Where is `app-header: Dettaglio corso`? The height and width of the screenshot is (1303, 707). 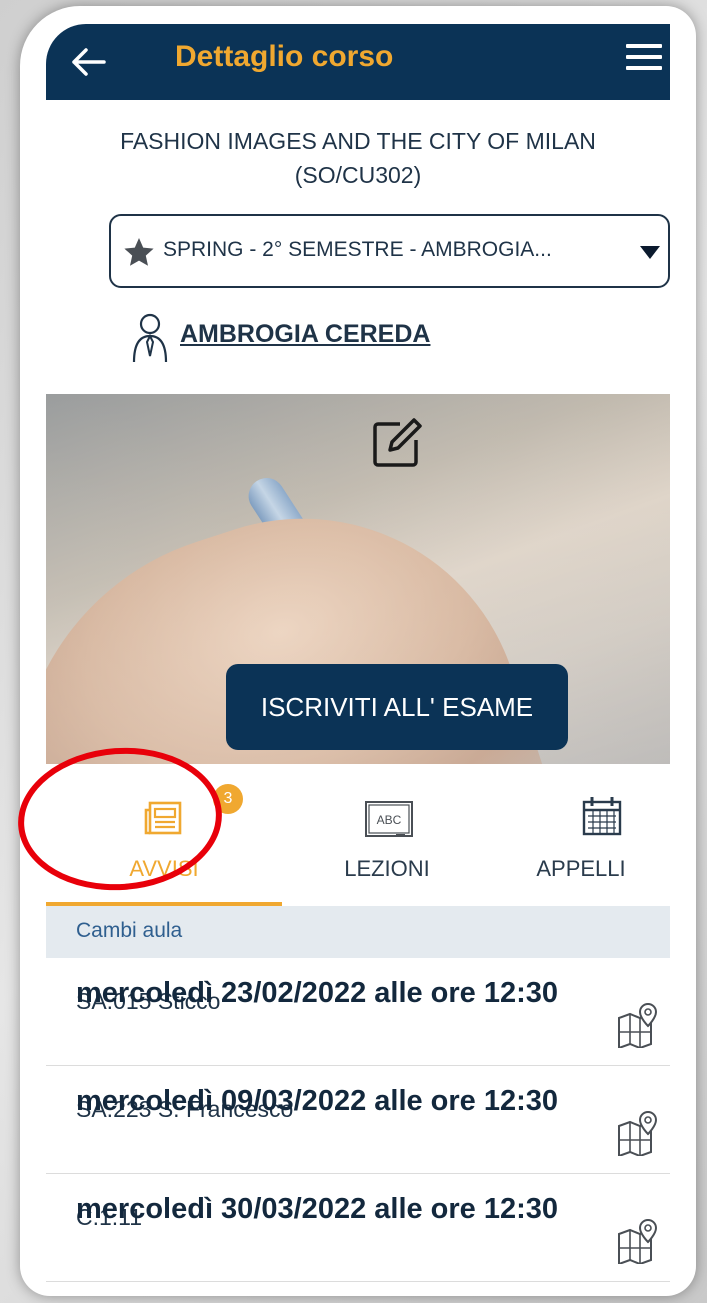
app-header: Dettaglio corso is located at coordinates (358, 62).